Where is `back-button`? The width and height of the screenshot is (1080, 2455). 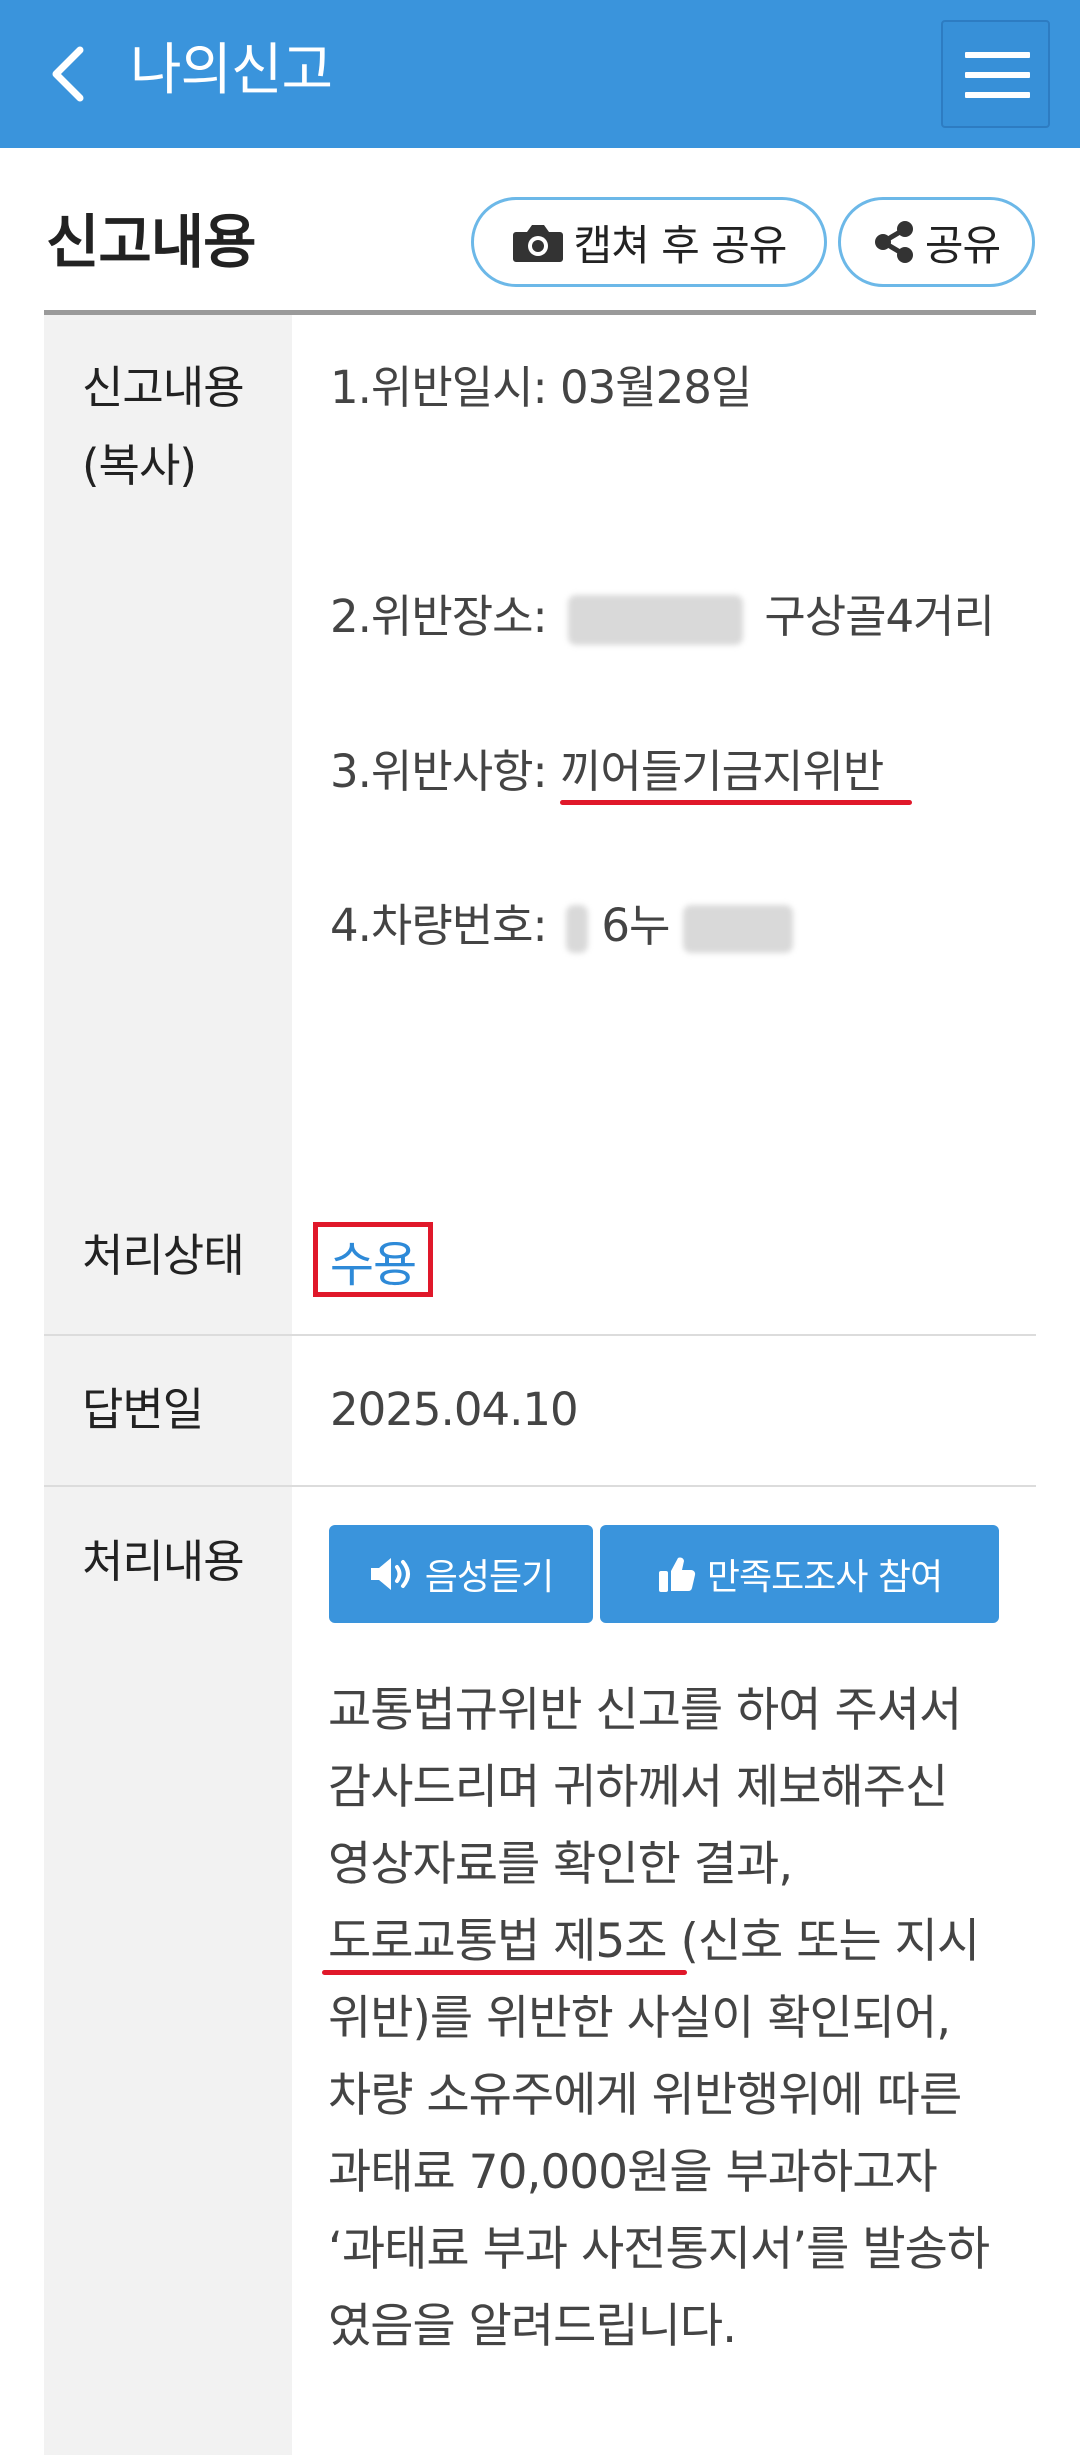
back-button is located at coordinates (68, 74).